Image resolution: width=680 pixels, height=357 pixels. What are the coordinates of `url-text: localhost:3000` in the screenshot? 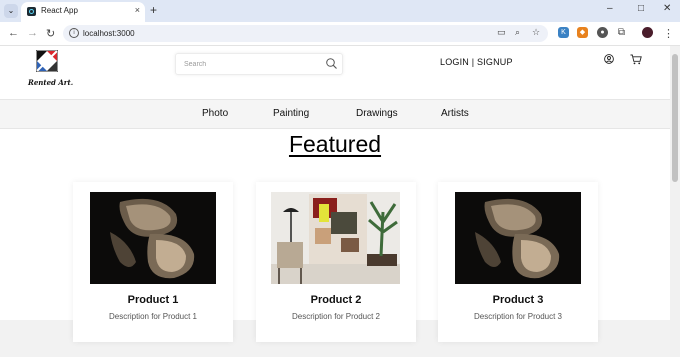 It's located at (109, 33).